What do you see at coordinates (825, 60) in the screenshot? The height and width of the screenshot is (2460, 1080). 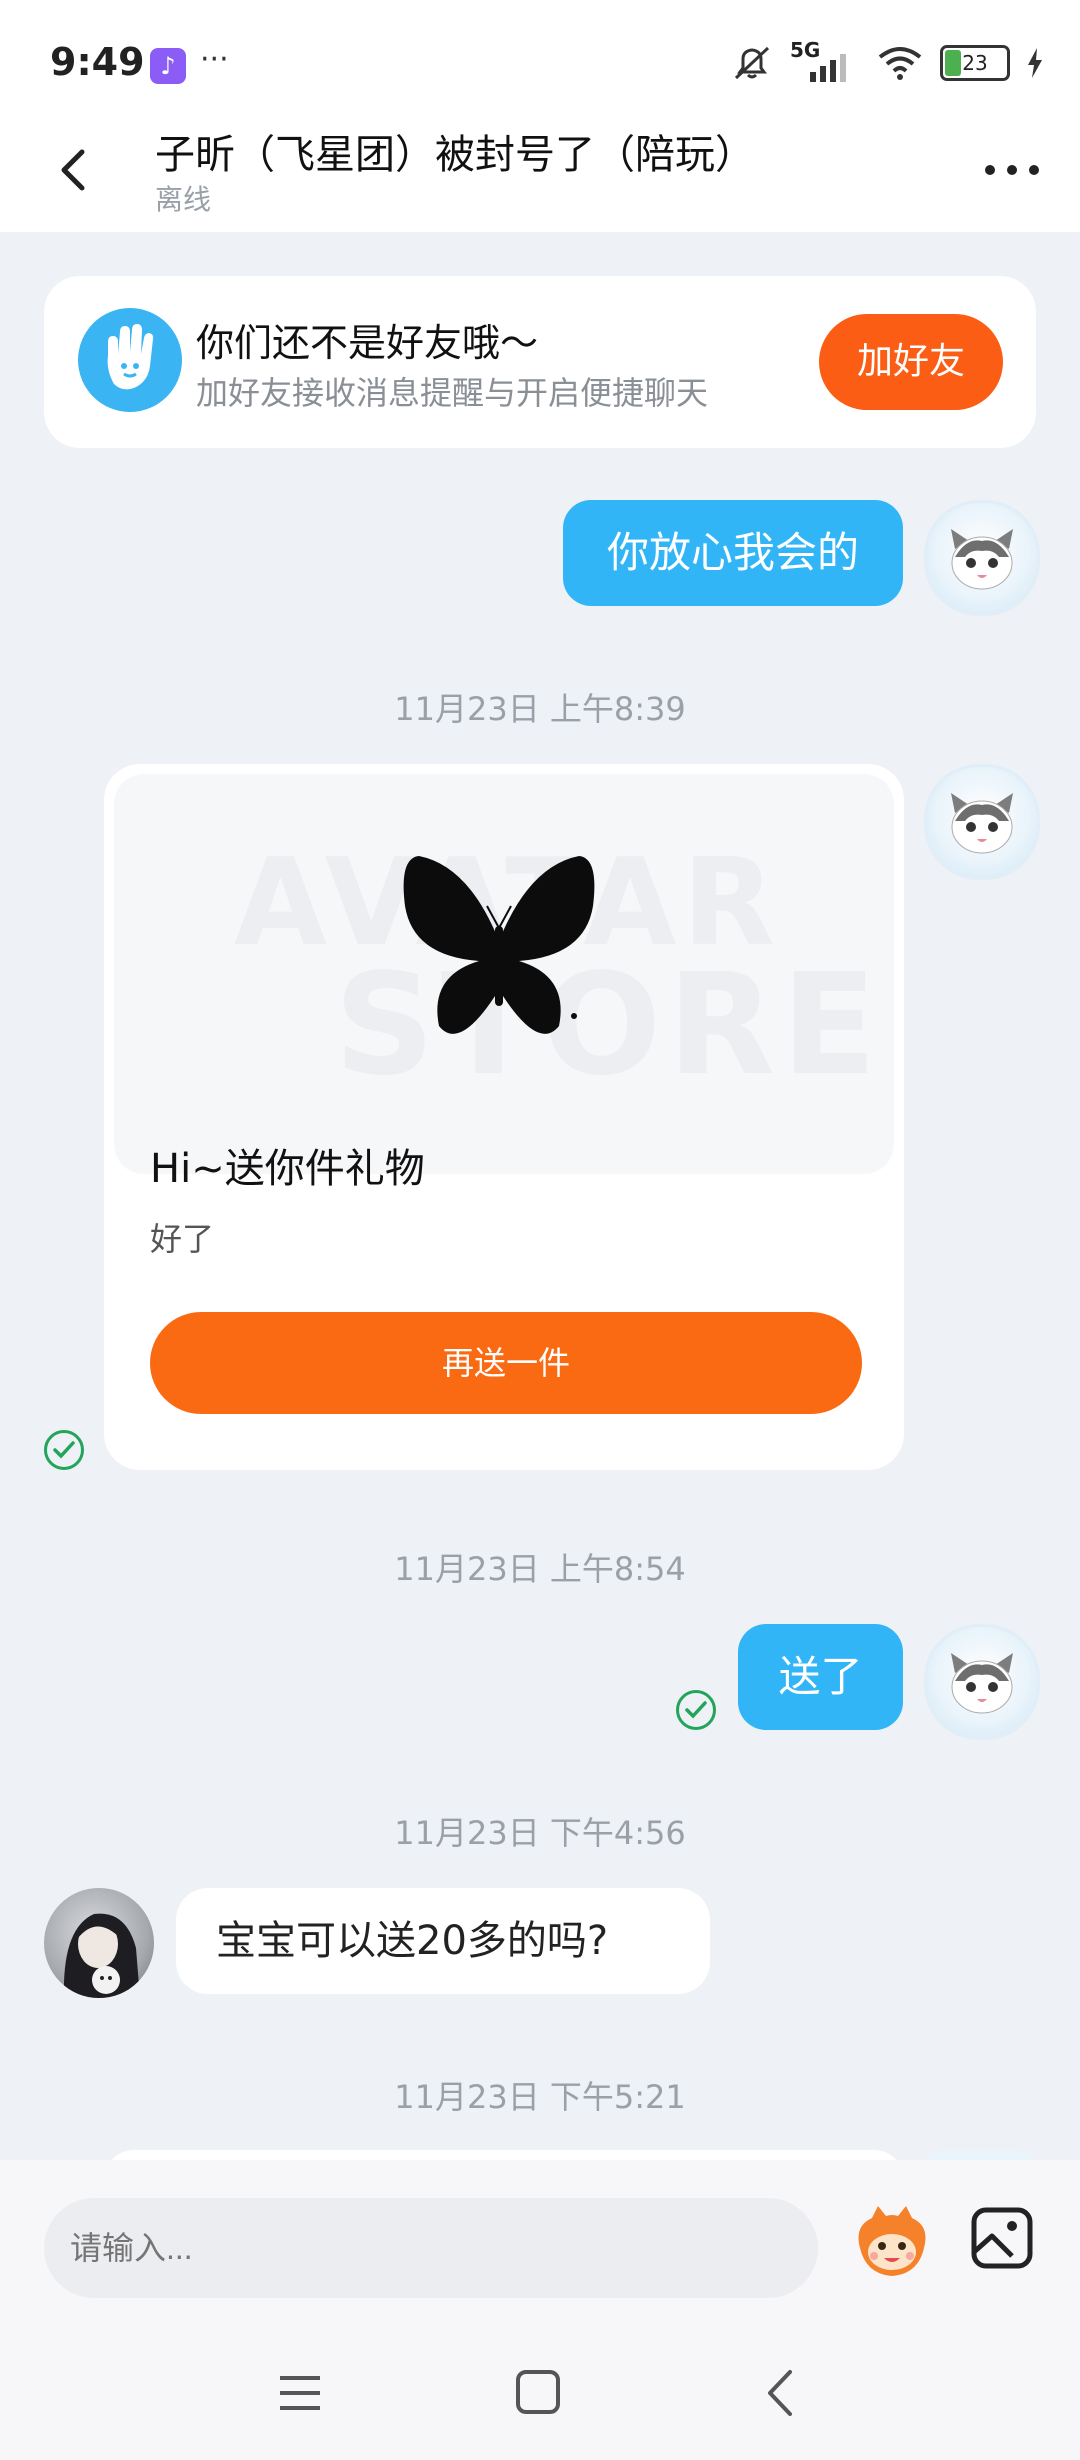 I see `cell-signal-icon: 5G` at bounding box center [825, 60].